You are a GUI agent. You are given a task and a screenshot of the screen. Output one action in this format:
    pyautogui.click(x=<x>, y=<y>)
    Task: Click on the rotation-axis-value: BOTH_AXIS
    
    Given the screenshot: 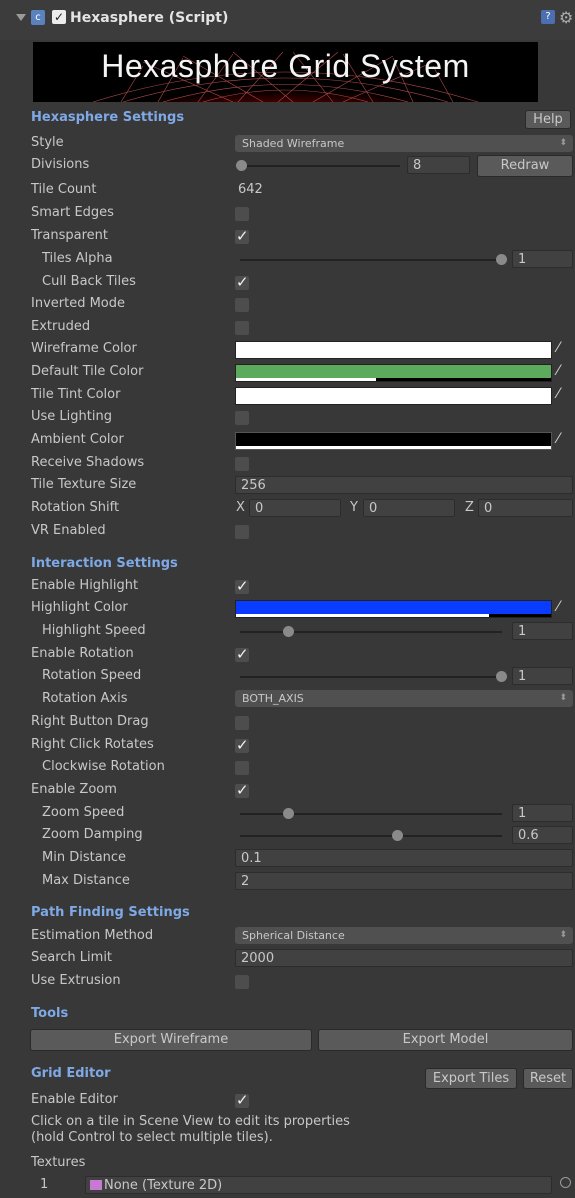 What is the action you would take?
    pyautogui.click(x=273, y=698)
    